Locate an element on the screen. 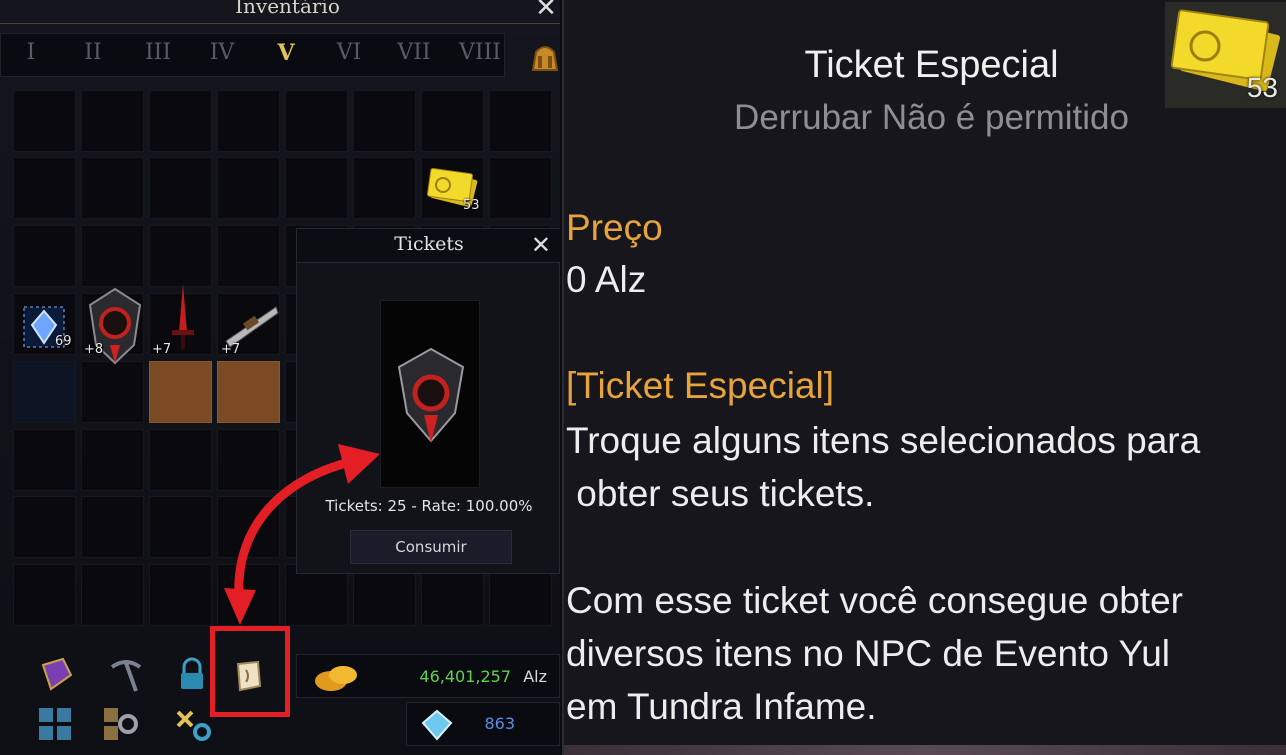  inventory-close-button: ✕ is located at coordinates (546, 11).